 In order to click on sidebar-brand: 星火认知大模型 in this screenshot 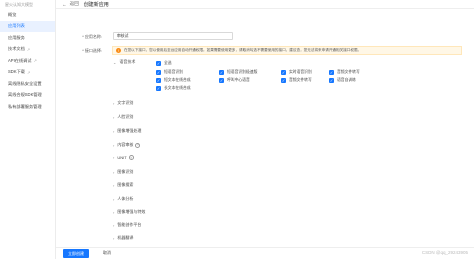, I will do `click(19, 4)`.